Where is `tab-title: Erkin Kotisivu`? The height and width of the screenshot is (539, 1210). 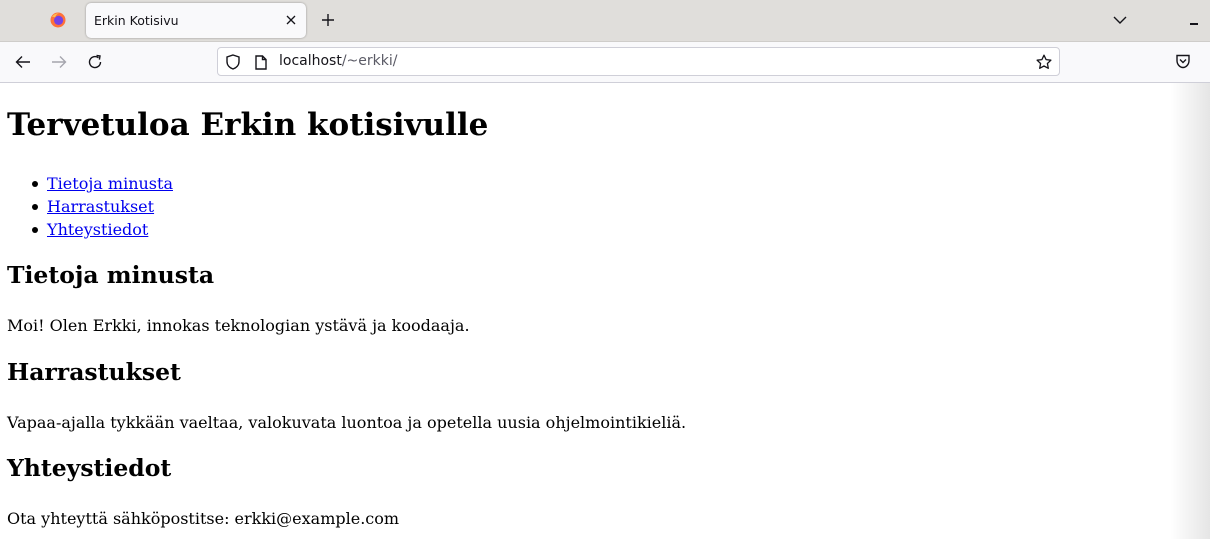 tab-title: Erkin Kotisivu is located at coordinates (136, 20).